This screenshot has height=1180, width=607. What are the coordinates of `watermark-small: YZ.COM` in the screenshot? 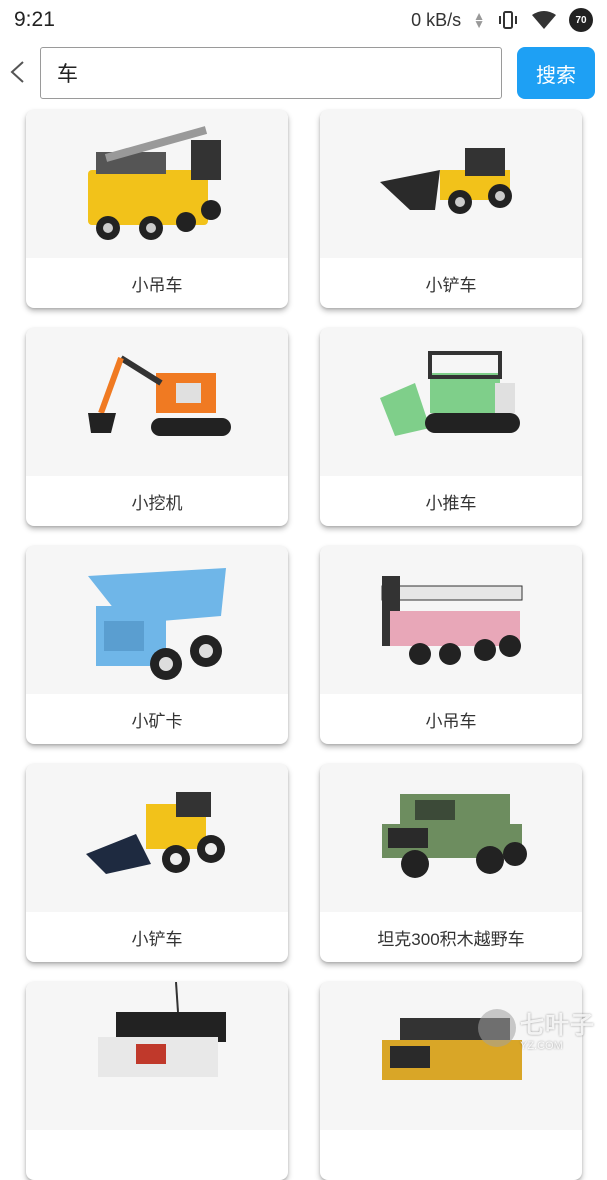 It's located at (541, 1045).